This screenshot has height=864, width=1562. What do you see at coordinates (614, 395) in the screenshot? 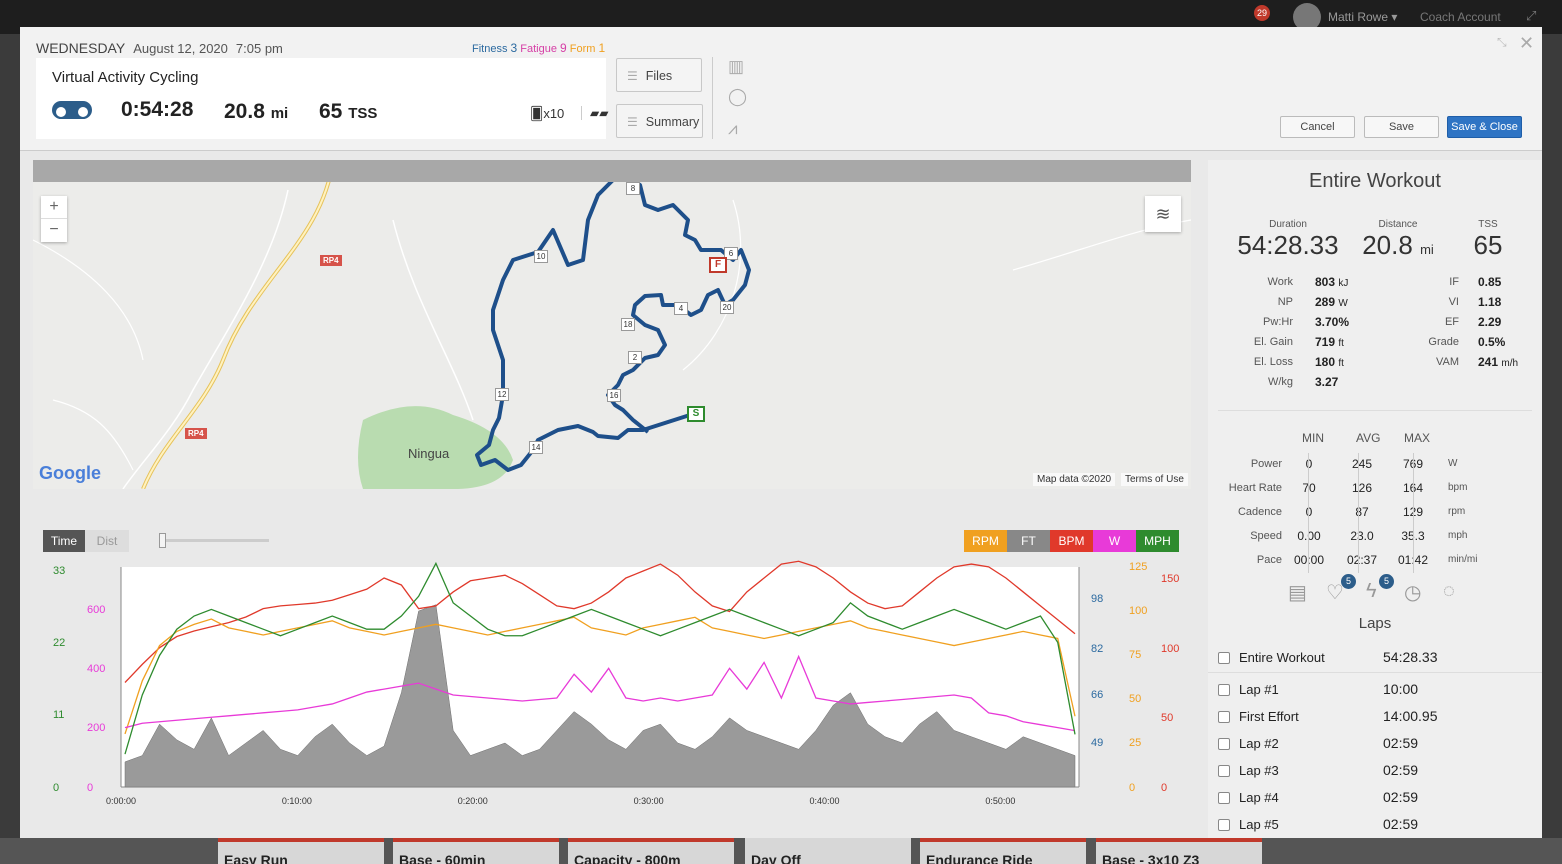
I see `route-marker: 16` at bounding box center [614, 395].